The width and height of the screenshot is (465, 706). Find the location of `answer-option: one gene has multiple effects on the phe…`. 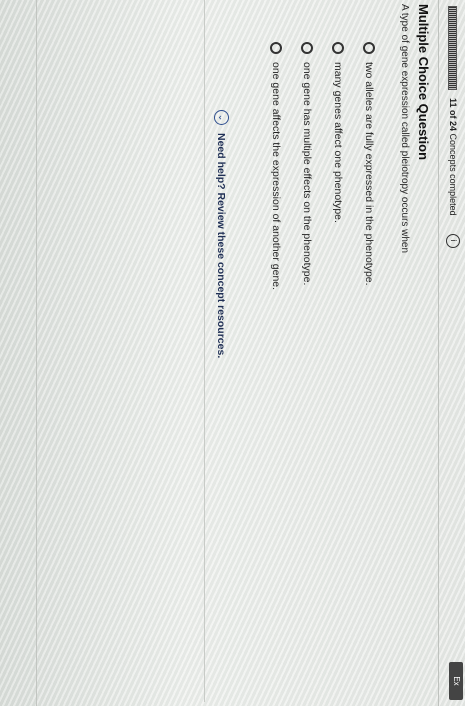

answer-option: one gene has multiple effects on the phe… is located at coordinates (307, 166).